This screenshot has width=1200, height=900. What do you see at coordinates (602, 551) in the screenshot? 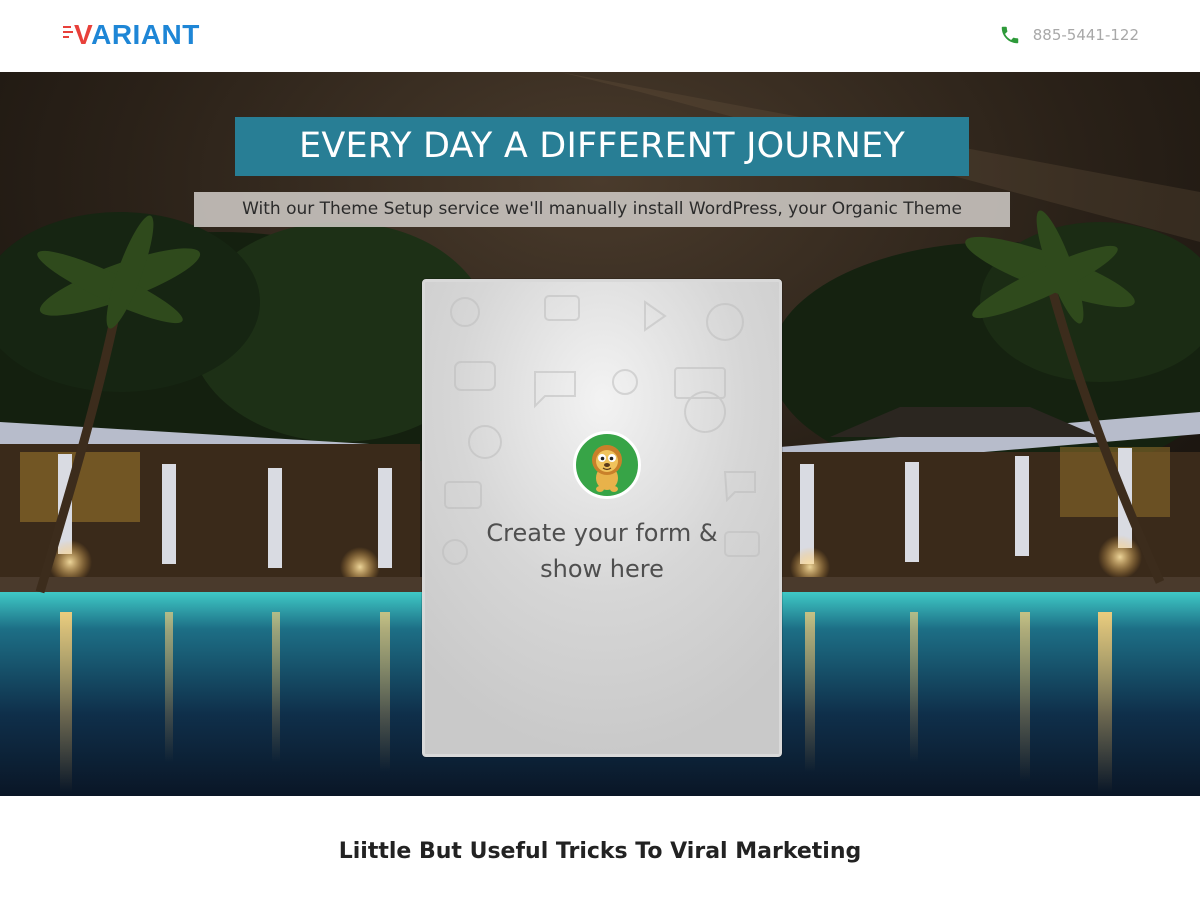
I see `form-placeholder-text: Create your form & show here` at bounding box center [602, 551].